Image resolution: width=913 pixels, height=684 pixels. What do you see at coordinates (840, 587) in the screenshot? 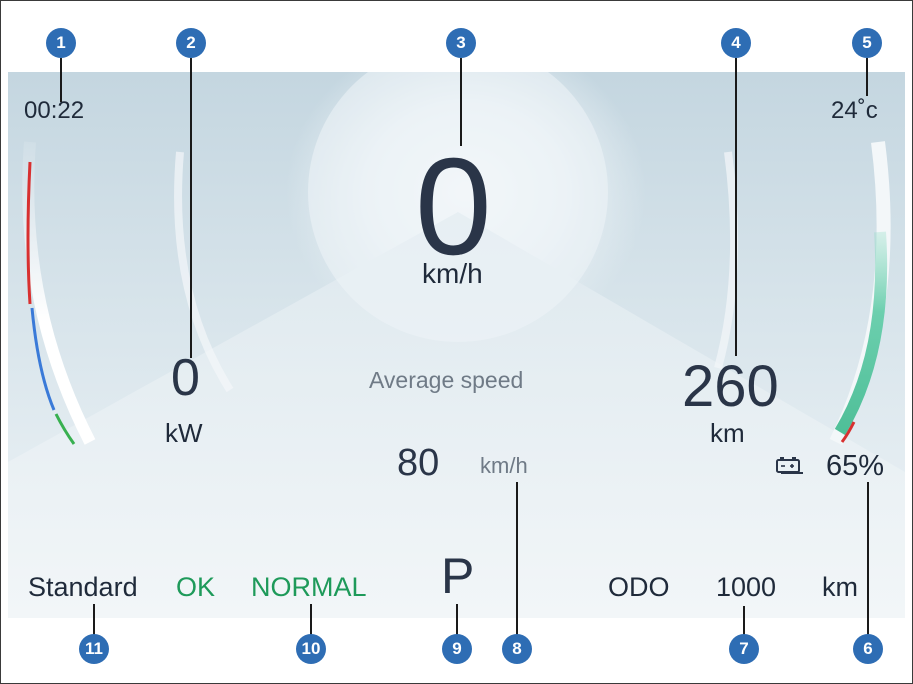
I see `odo-unit: km` at bounding box center [840, 587].